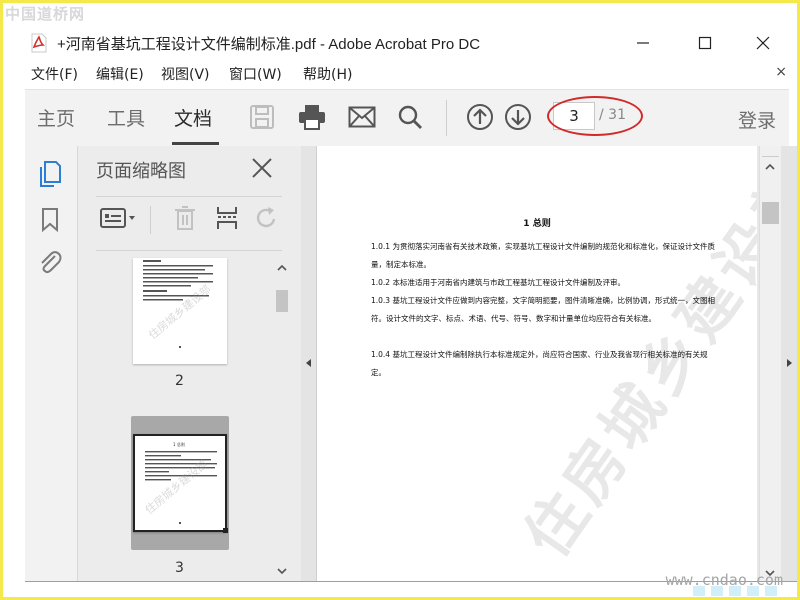 This screenshot has height=600, width=800. What do you see at coordinates (724, 580) in the screenshot?
I see `footer-watermark: www.cndao.com` at bounding box center [724, 580].